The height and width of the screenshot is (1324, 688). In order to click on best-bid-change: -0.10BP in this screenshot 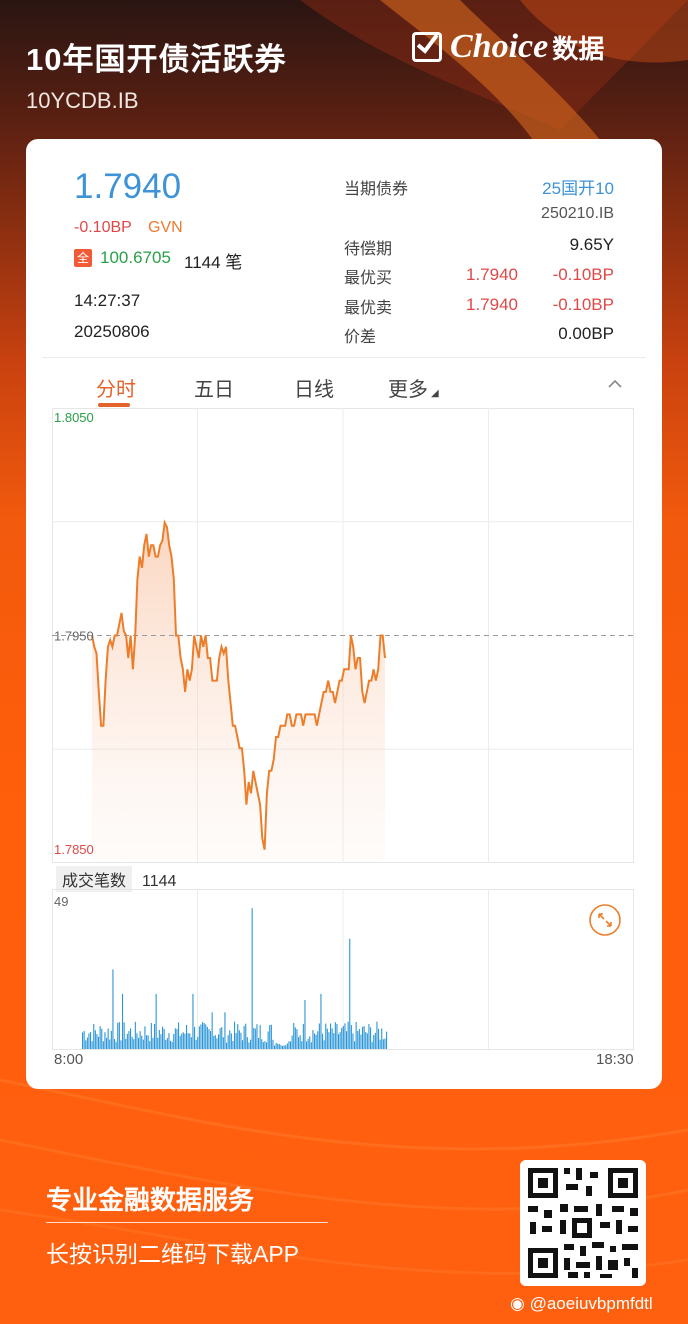, I will do `click(583, 274)`.